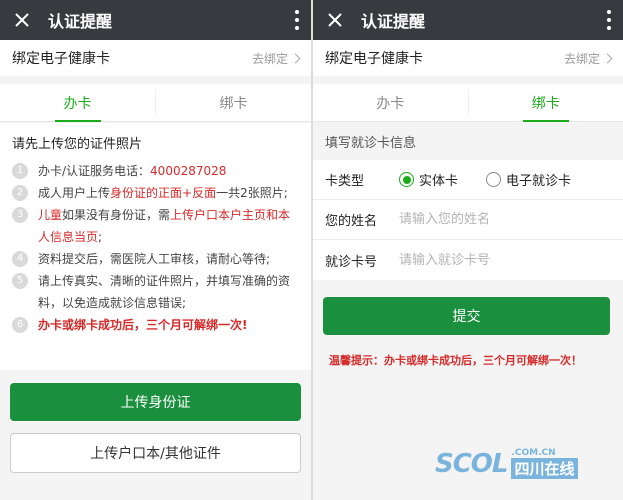 The height and width of the screenshot is (500, 623). What do you see at coordinates (533, 453) in the screenshot?
I see `watermark-domain: .COM.CN` at bounding box center [533, 453].